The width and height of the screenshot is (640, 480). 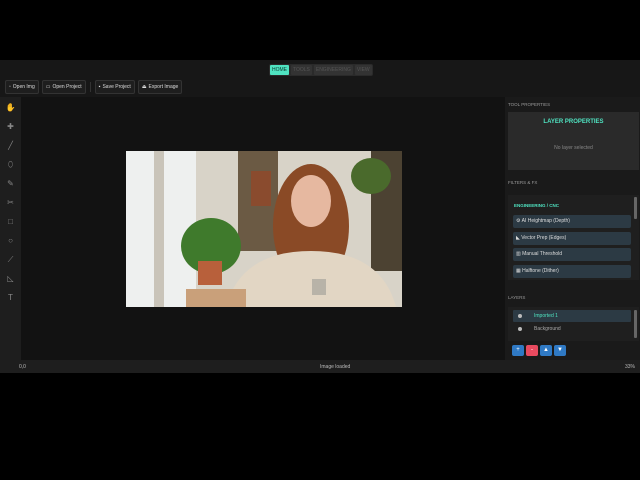 I want to click on tool-properties-heading: TOOL PROPERTIES, so click(x=529, y=104).